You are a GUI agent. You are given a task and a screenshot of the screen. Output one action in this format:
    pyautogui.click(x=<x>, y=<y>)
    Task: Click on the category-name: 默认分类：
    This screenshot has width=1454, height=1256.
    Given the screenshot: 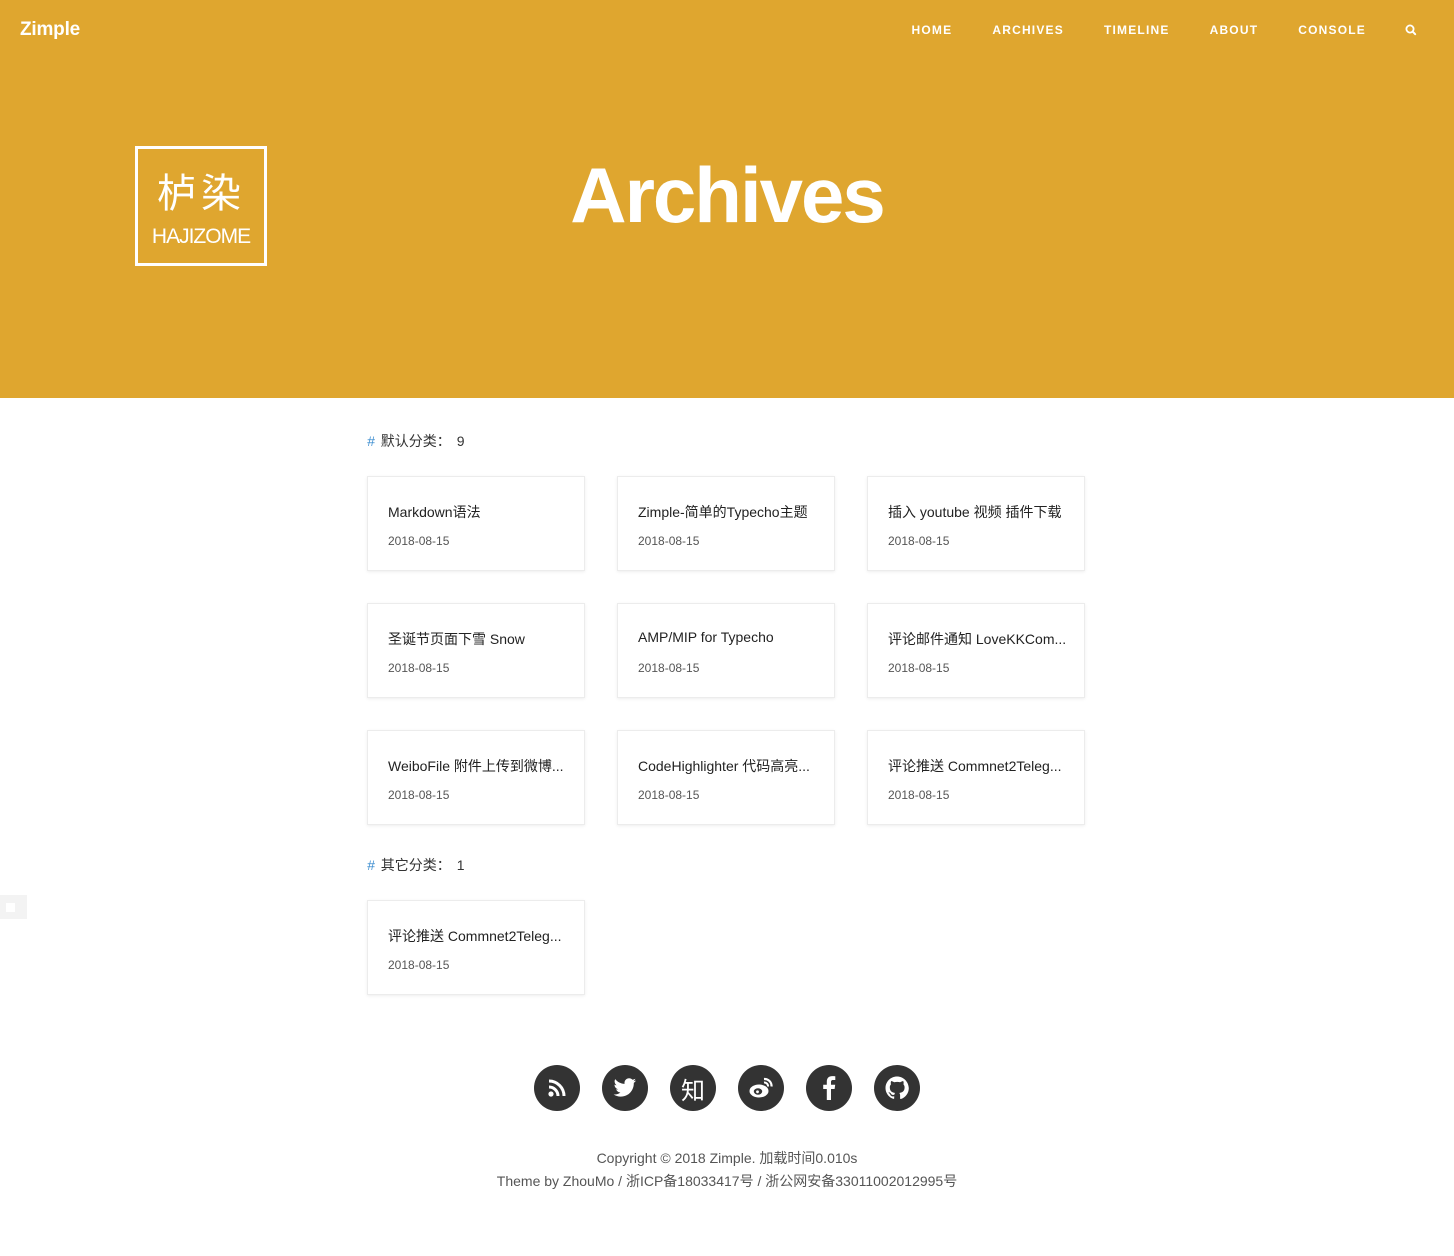 What is the action you would take?
    pyautogui.click(x=415, y=441)
    